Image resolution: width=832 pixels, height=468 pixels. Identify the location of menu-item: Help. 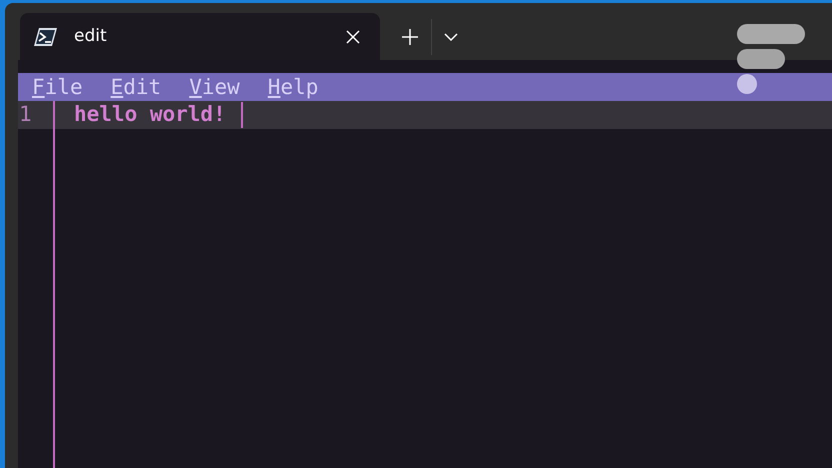
(293, 87).